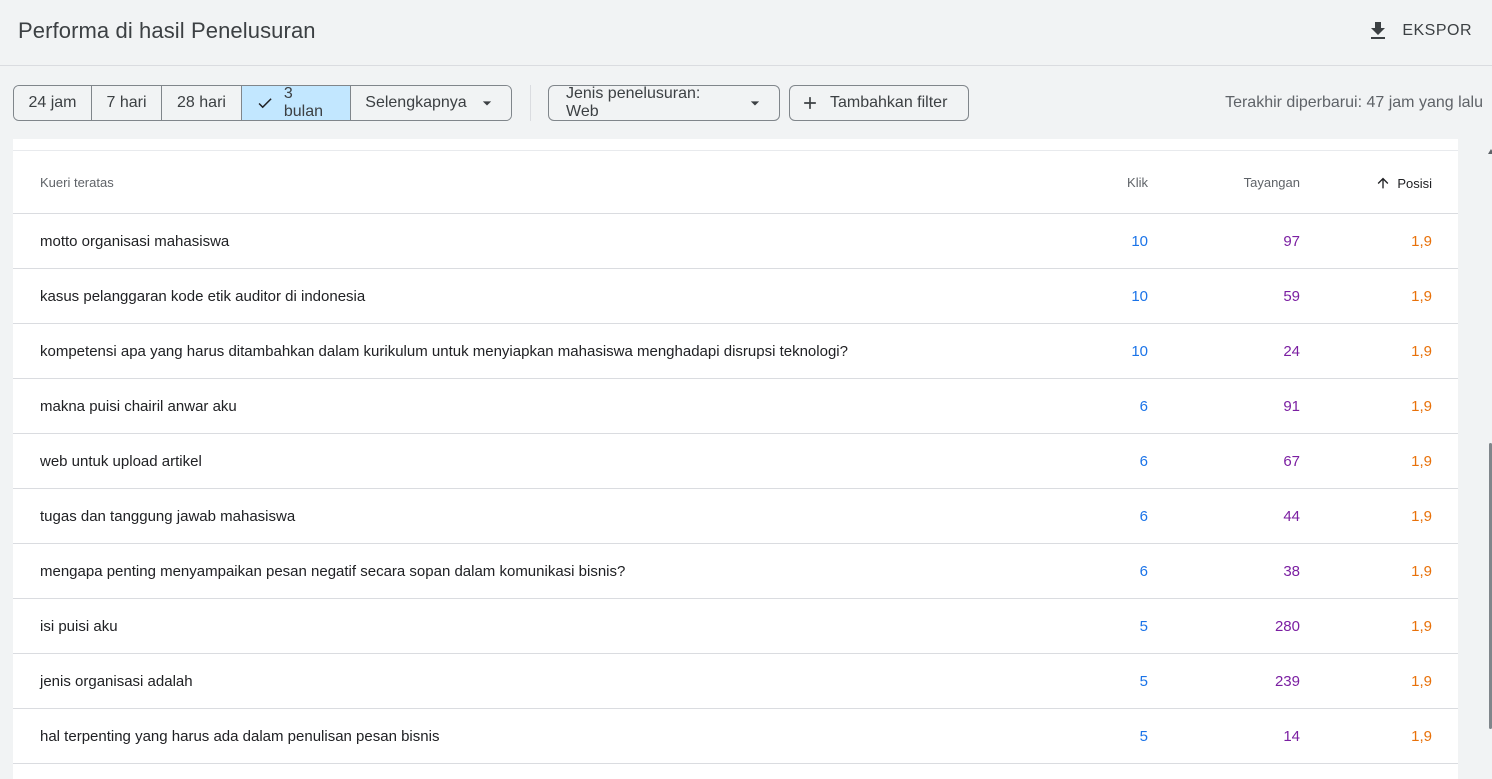 The height and width of the screenshot is (779, 1492). Describe the element at coordinates (1486, 455) in the screenshot. I see `page-scrollbar` at that location.